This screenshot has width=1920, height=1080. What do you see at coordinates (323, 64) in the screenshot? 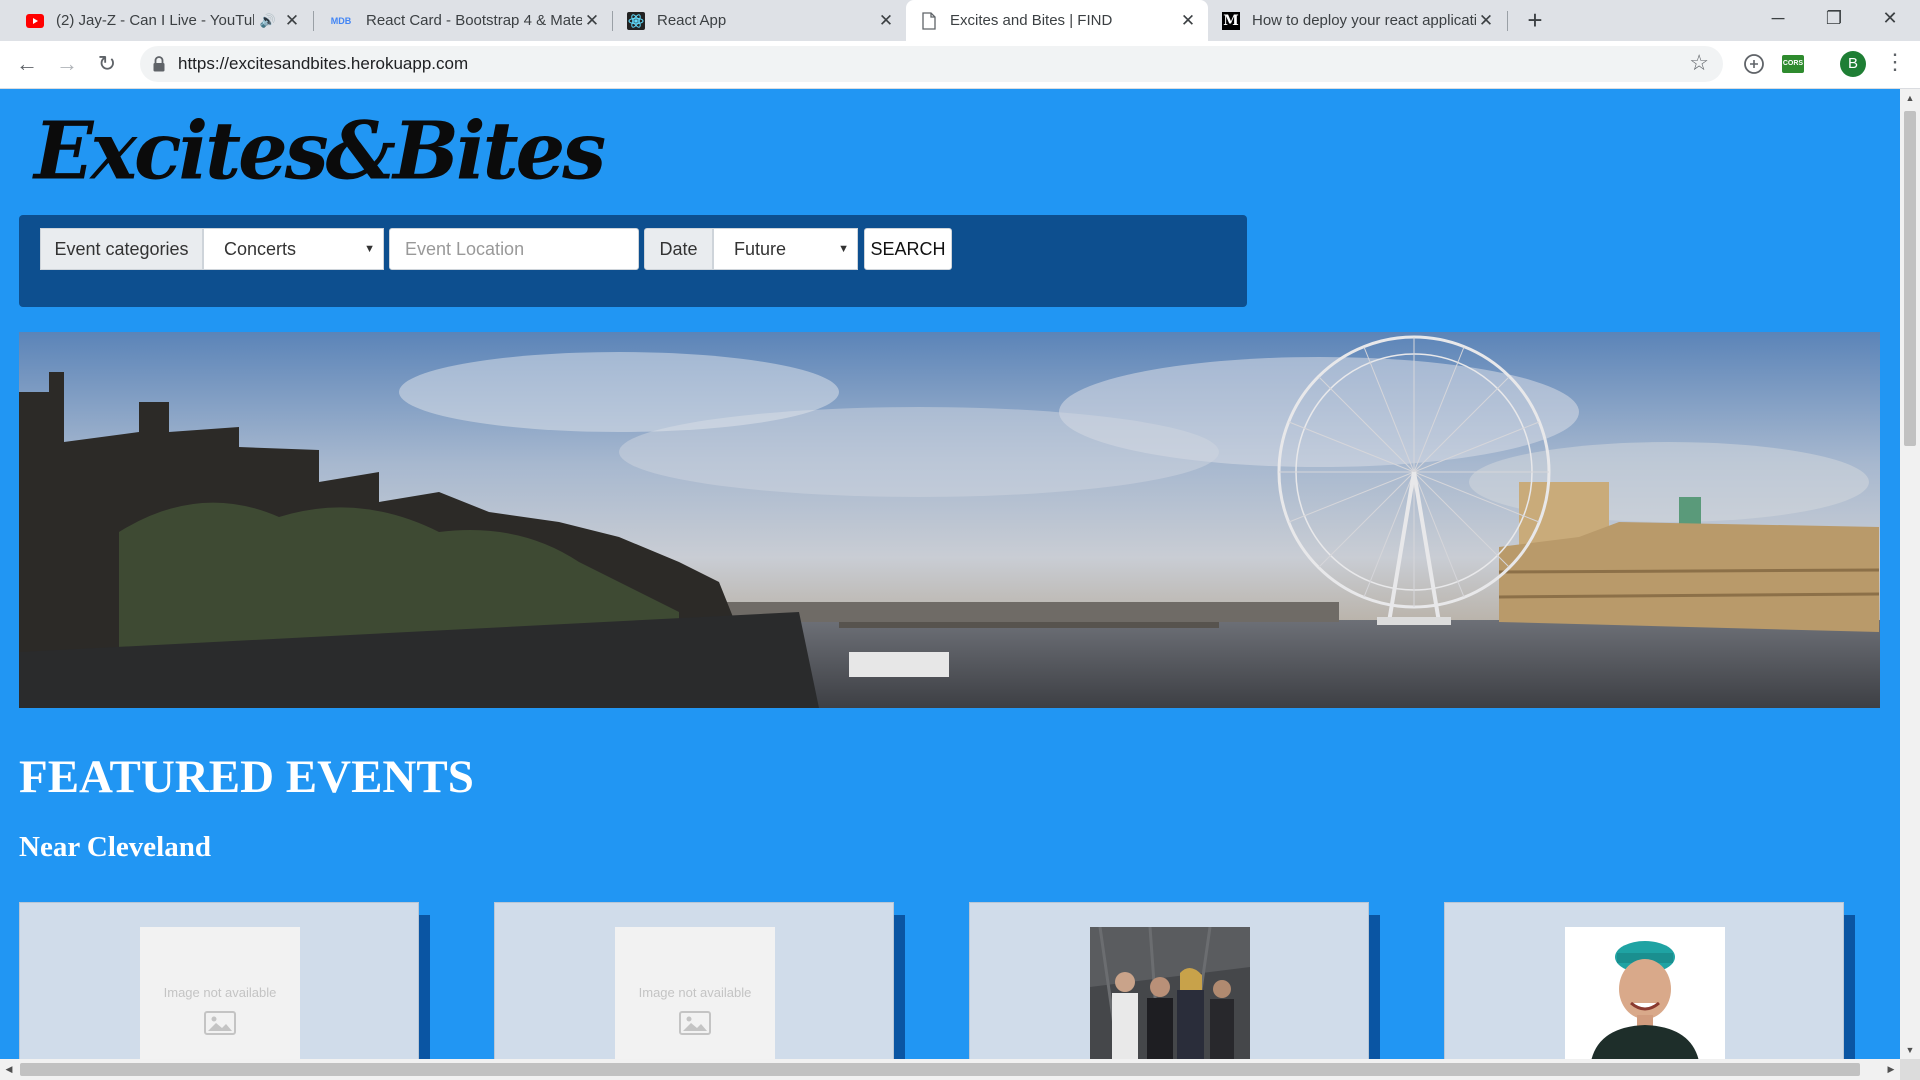
I see `url-text: https://excitesandbites.herokuapp.com` at bounding box center [323, 64].